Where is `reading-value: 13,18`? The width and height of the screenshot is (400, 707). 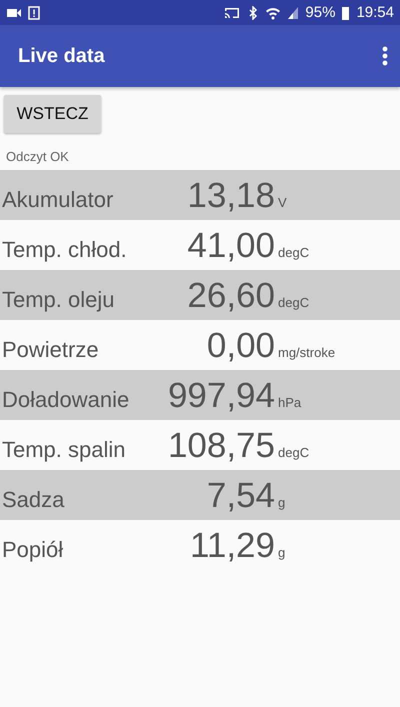
reading-value: 13,18 is located at coordinates (231, 196).